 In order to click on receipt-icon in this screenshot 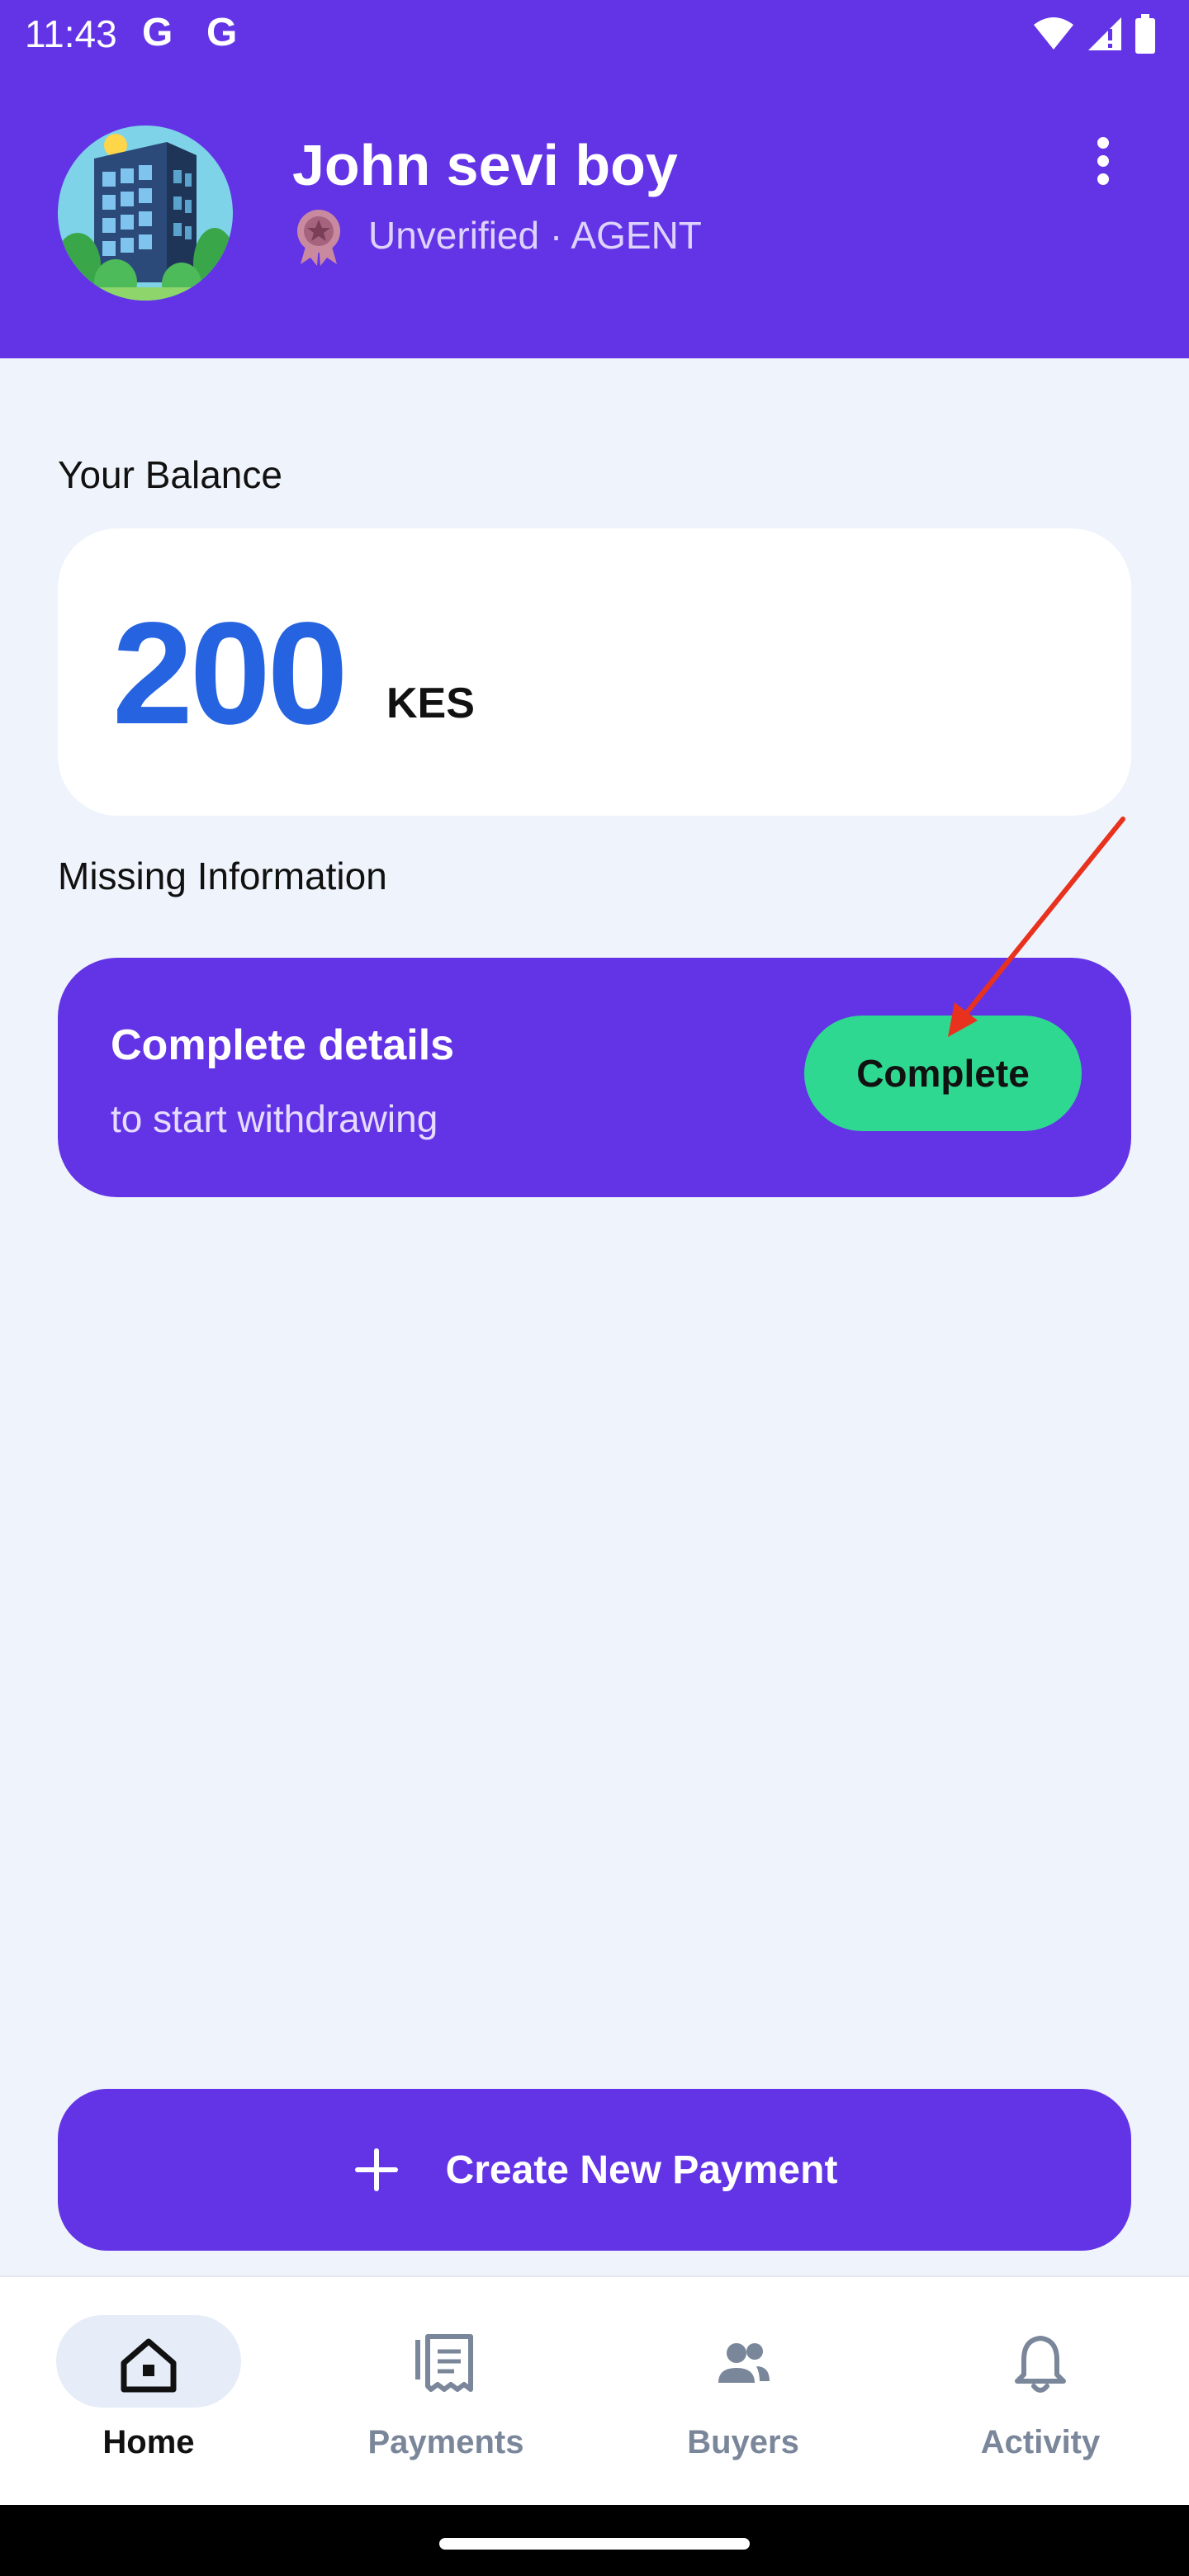, I will do `click(444, 2363)`.